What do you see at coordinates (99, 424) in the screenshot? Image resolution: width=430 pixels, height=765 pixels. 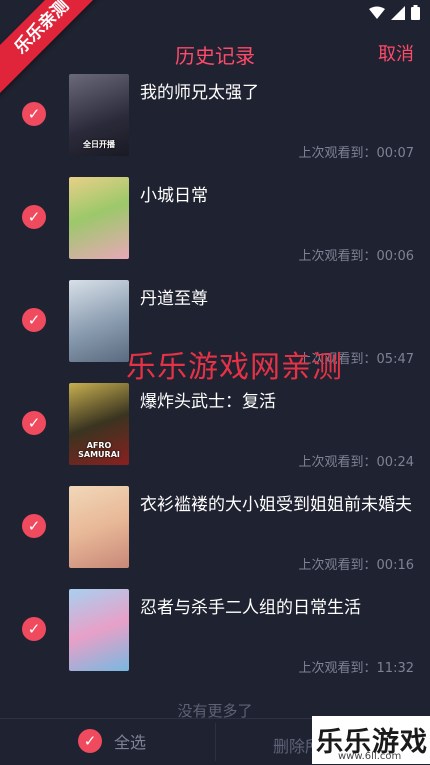 I see `cover-thumbnail: AFRO SAMURAI` at bounding box center [99, 424].